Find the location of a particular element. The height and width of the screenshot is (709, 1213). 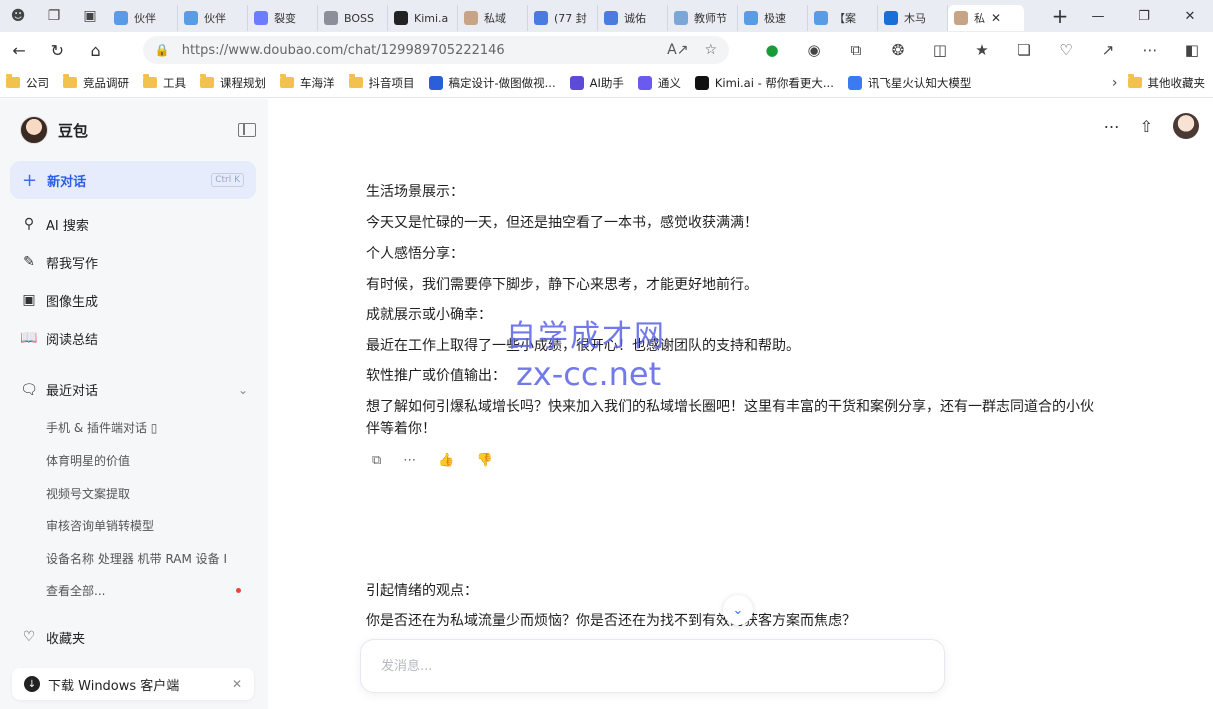

camera-icon: ◉ is located at coordinates (814, 50).